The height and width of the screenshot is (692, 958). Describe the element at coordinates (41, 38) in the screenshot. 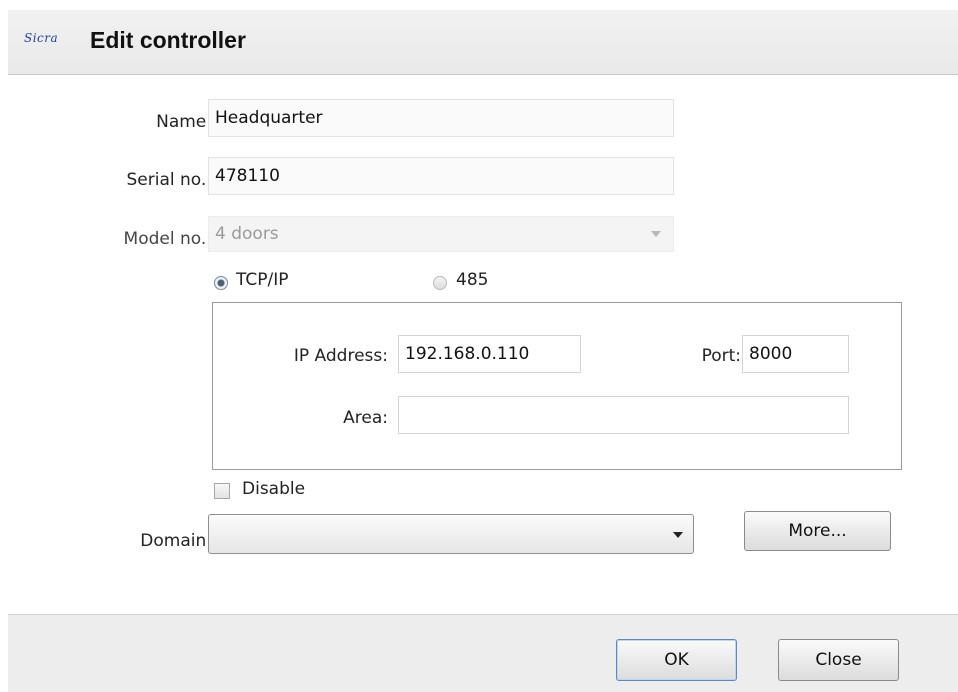

I see `sicra-logo: Sicra` at that location.